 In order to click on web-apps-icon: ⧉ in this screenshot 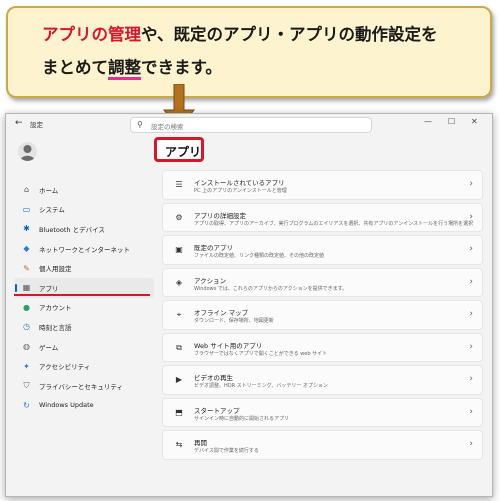, I will do `click(179, 347)`.